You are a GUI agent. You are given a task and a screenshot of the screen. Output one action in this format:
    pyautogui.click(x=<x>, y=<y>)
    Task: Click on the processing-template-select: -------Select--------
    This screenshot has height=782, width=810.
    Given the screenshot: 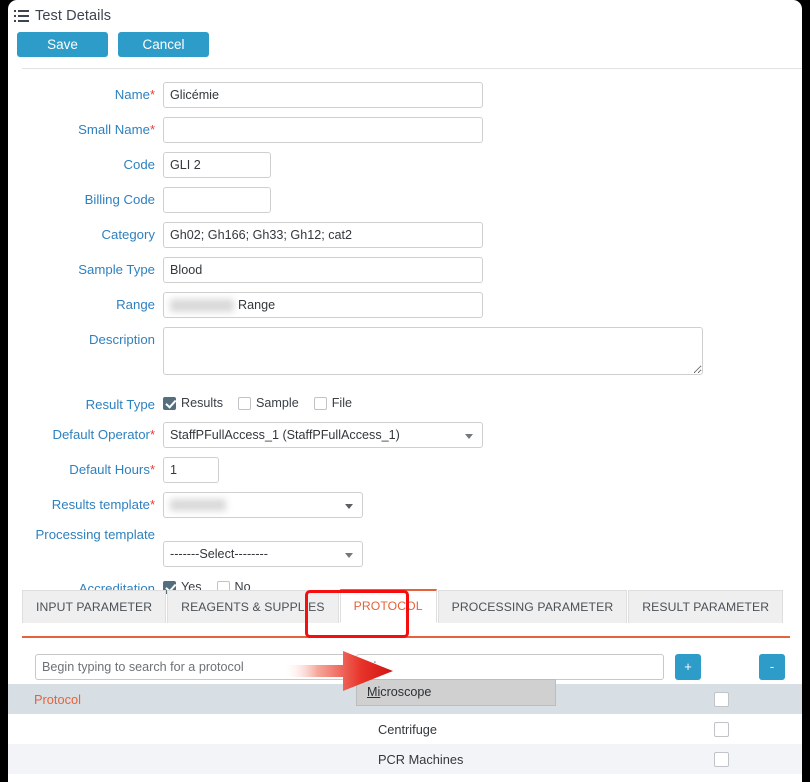 What is the action you would take?
    pyautogui.click(x=263, y=554)
    